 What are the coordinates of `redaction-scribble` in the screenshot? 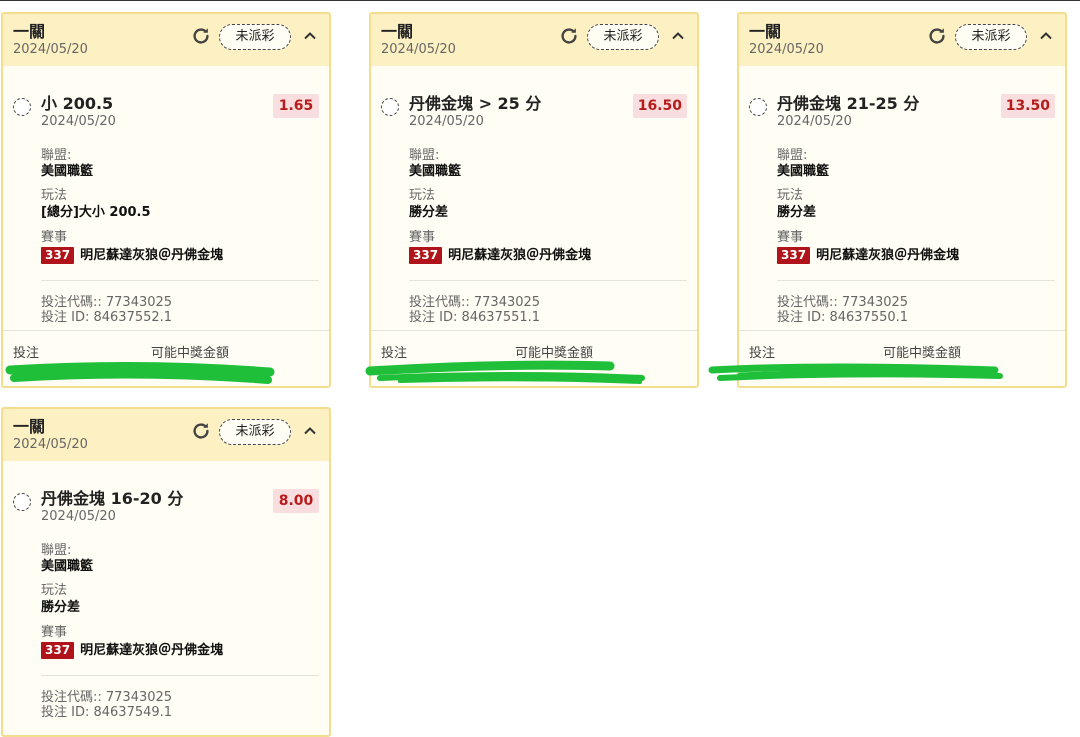 It's located at (504, 372).